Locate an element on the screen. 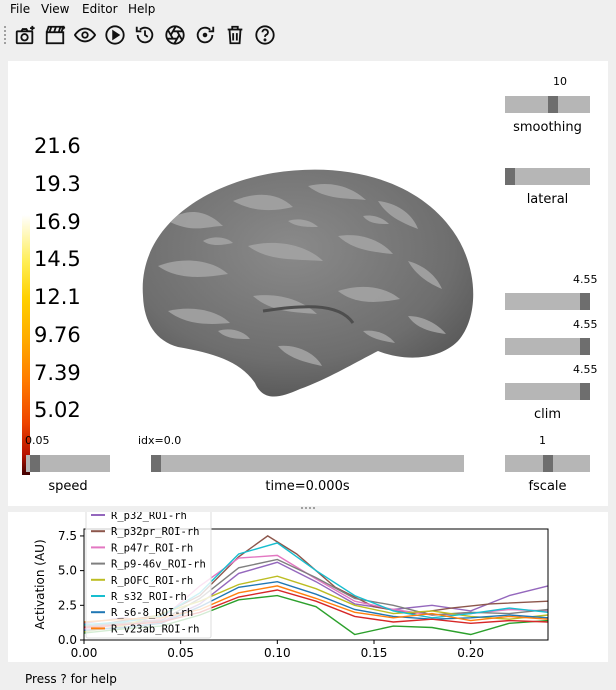 The image size is (616, 690). delete-button is located at coordinates (235, 35).